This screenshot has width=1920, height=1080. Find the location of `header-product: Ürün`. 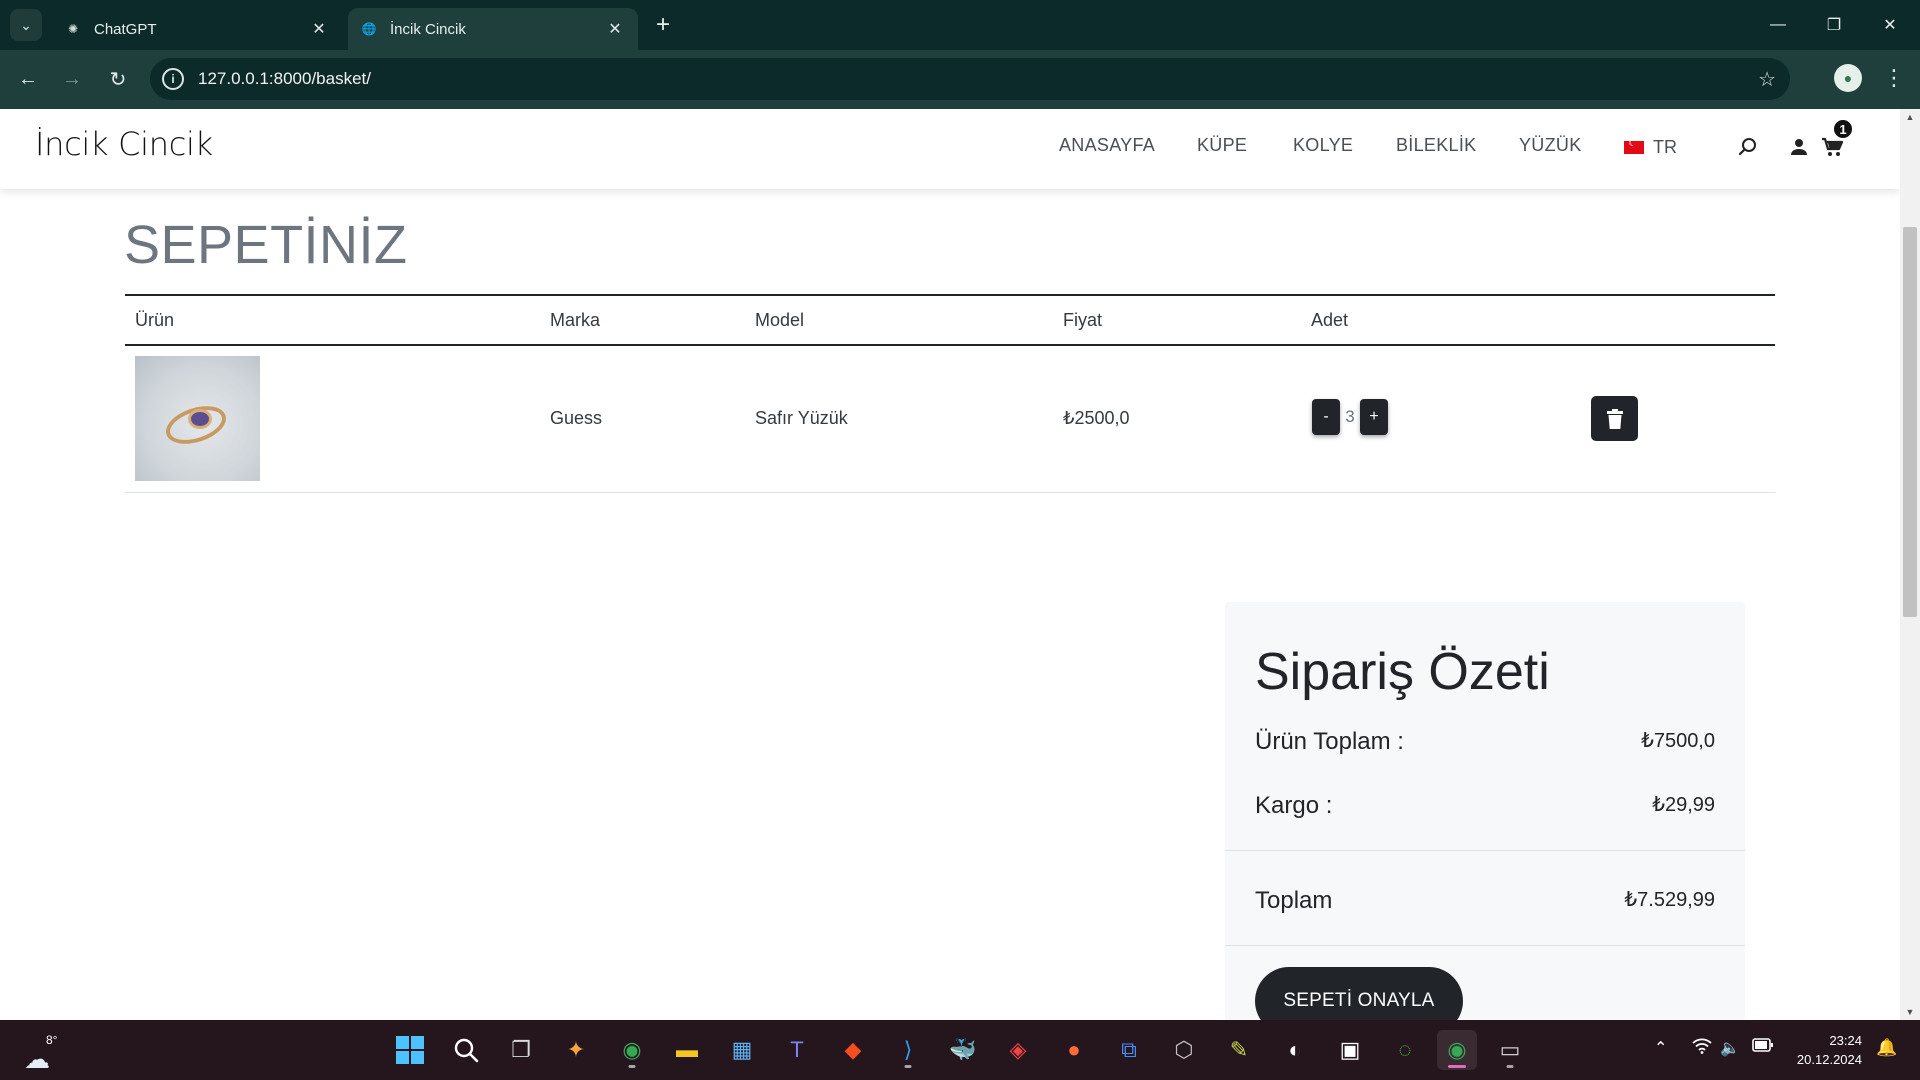

header-product: Ürün is located at coordinates (155, 320).